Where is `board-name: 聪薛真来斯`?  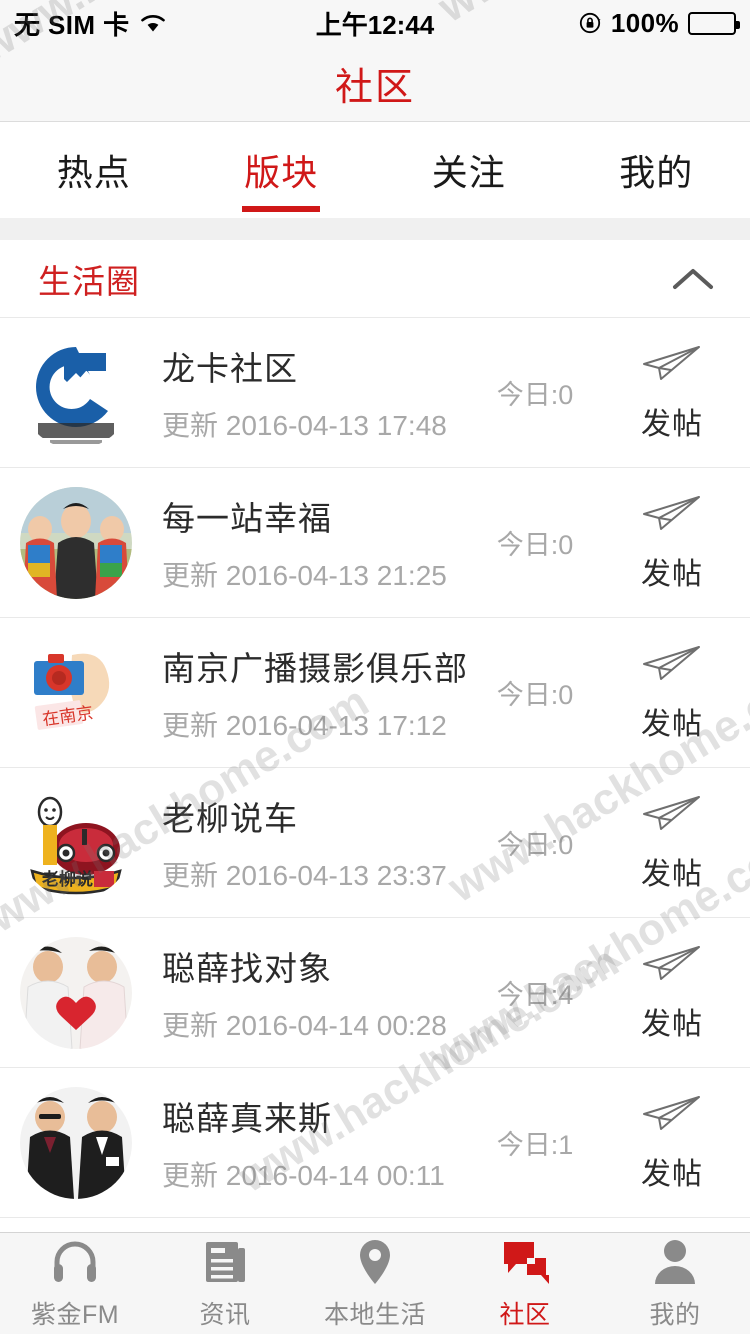
board-name: 聪薛真来斯 is located at coordinates (247, 1118).